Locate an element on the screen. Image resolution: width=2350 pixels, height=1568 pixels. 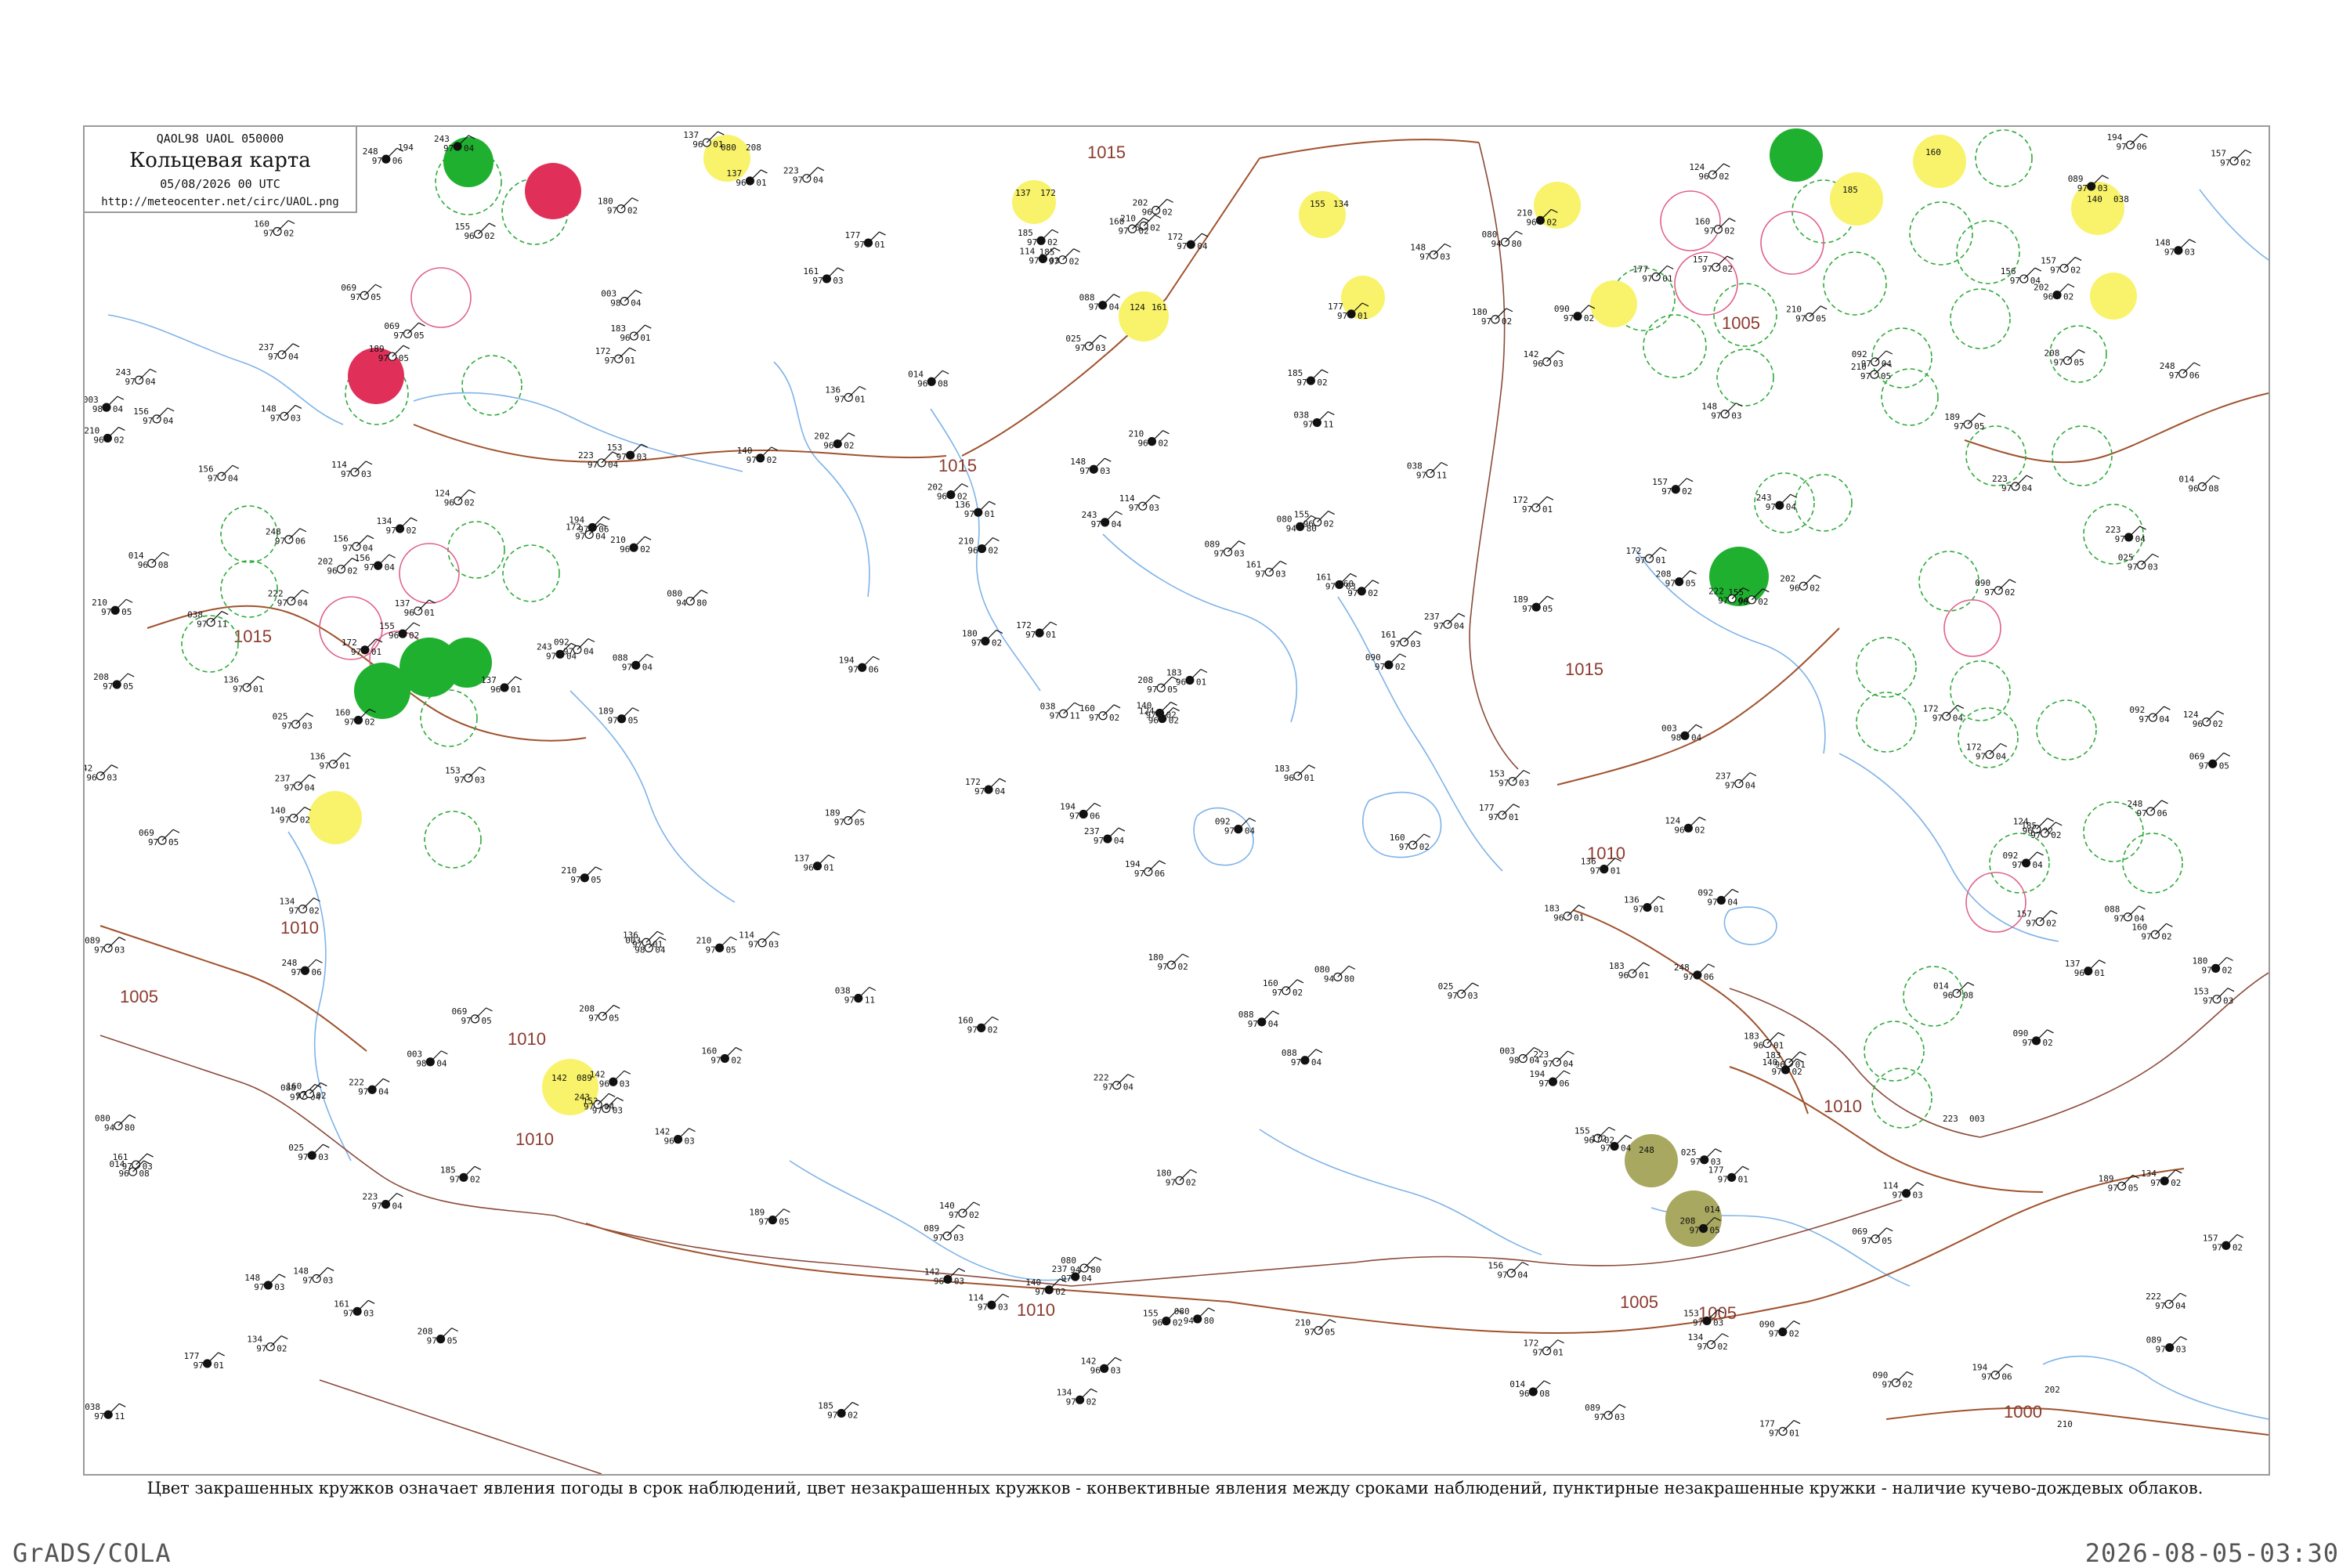
station-plot: 2229704 is located at coordinates (369, 1087).